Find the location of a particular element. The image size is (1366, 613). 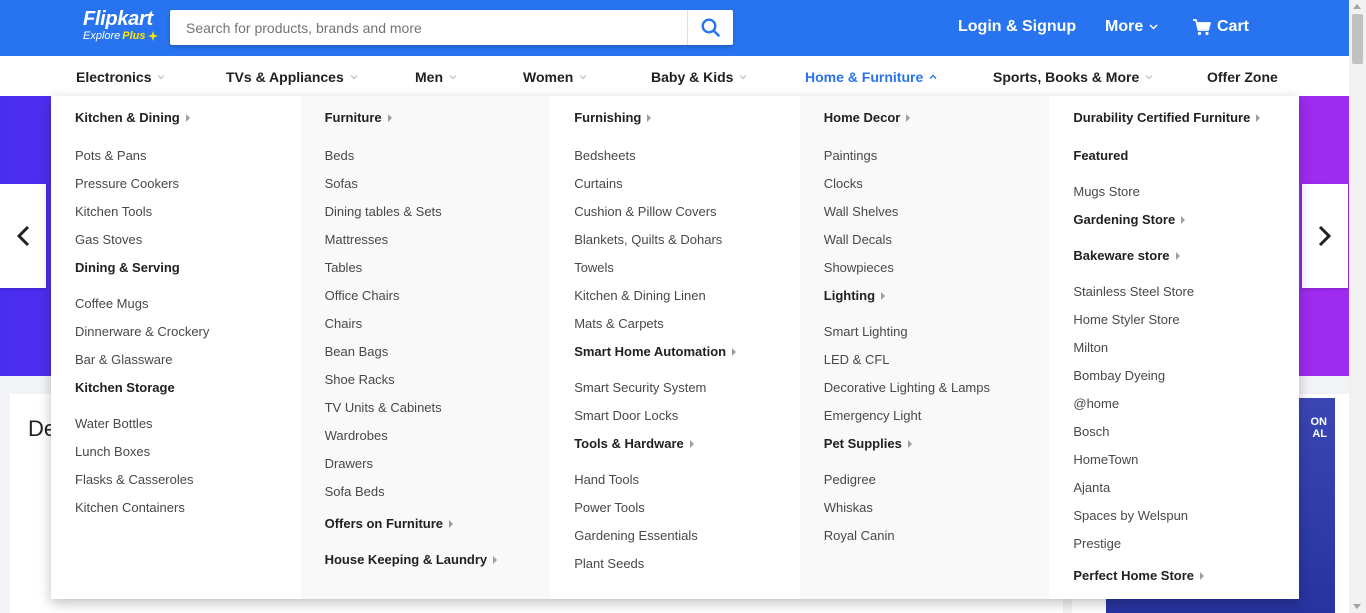

menu-item: Mugs Store is located at coordinates (1186, 196).